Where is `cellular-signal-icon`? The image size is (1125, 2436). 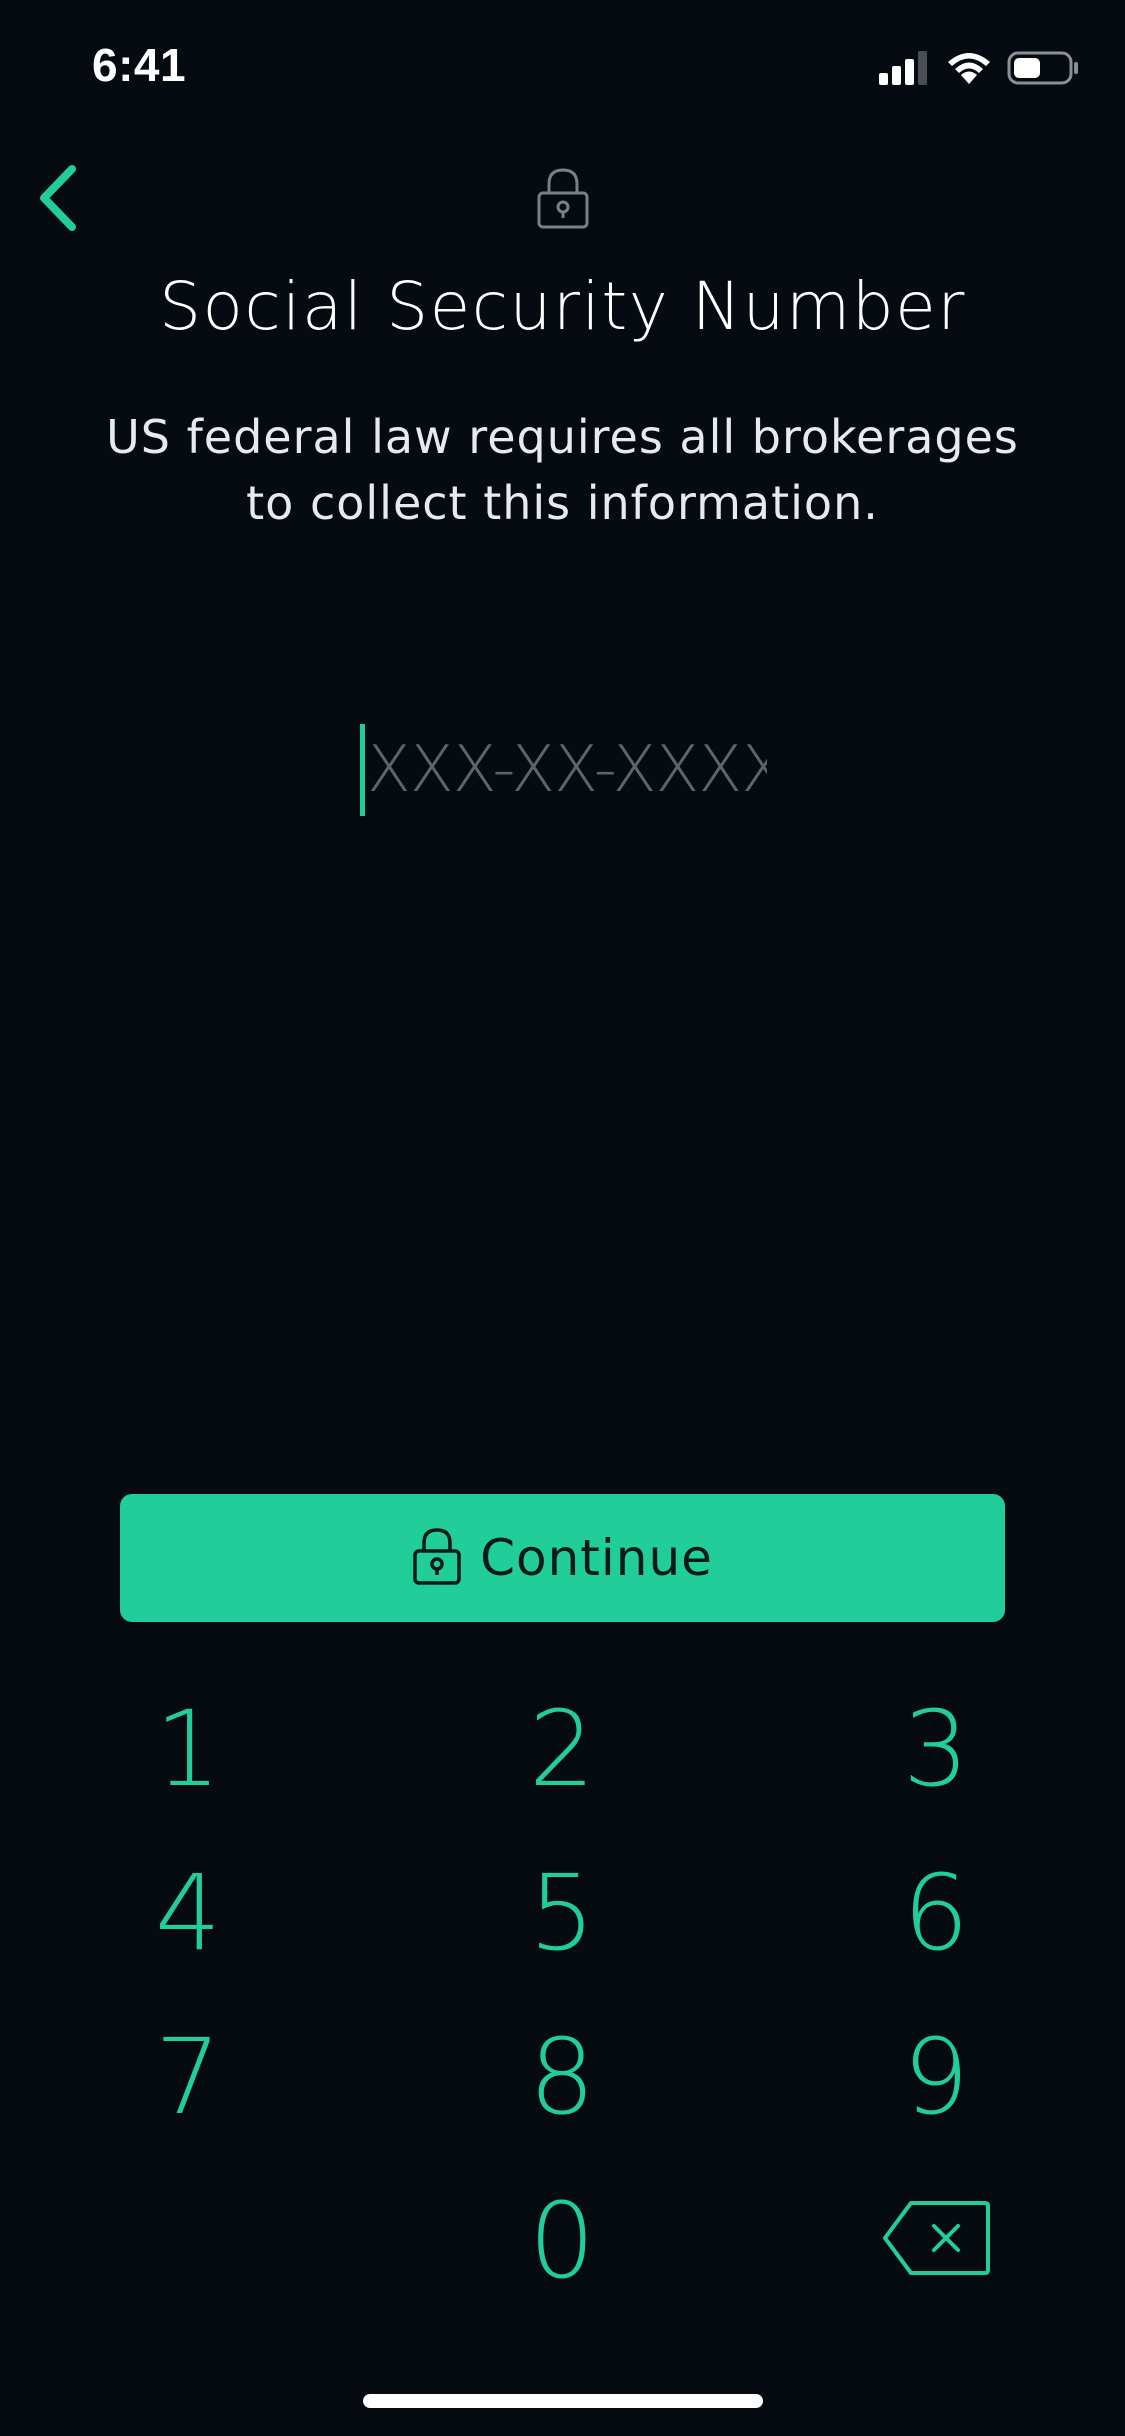
cellular-signal-icon is located at coordinates (905, 70).